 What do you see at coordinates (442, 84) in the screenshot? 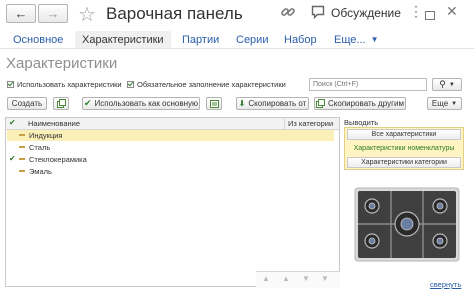
I see `search-icon: ⚲` at bounding box center [442, 84].